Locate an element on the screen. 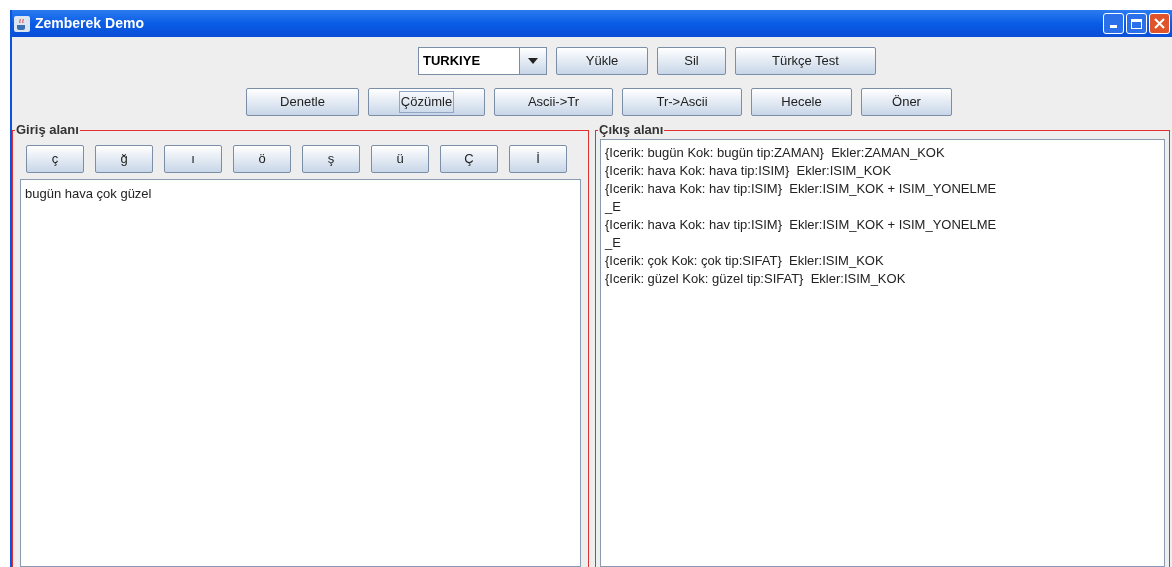 The height and width of the screenshot is (567, 1172). character-button: ı is located at coordinates (193, 159).